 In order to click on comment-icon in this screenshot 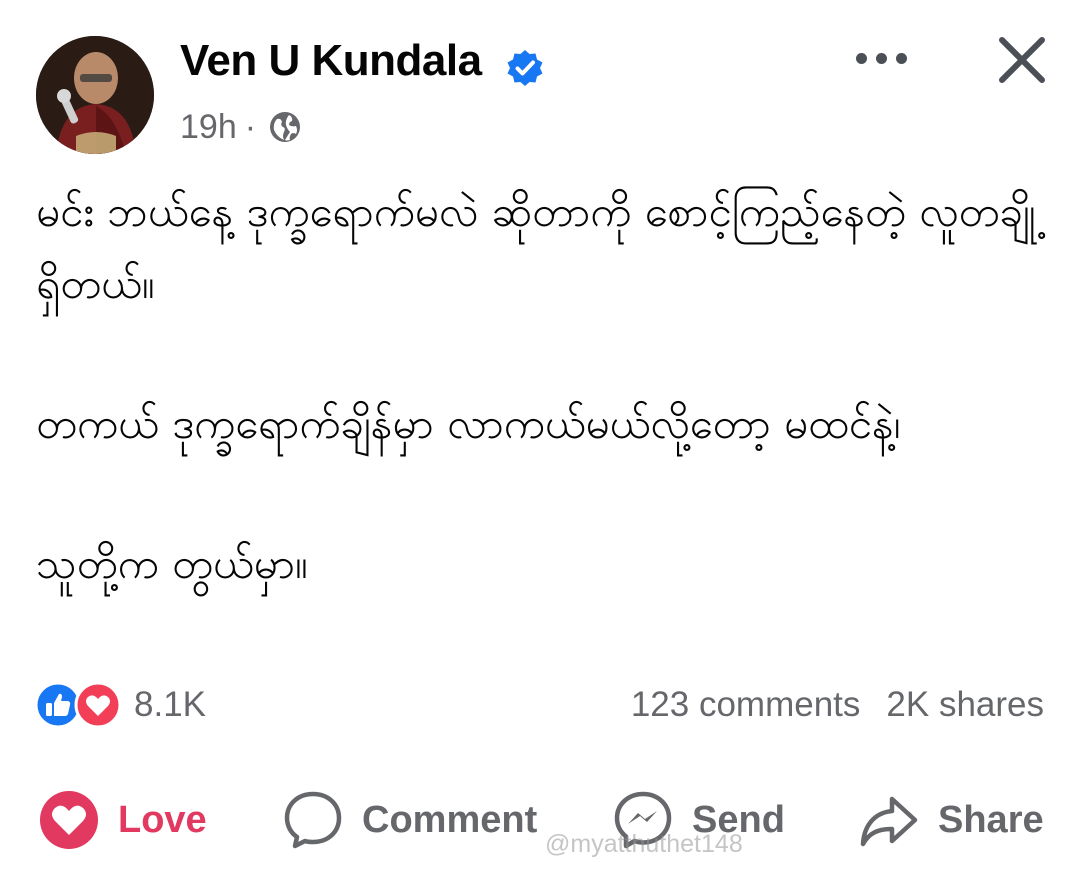, I will do `click(313, 820)`.